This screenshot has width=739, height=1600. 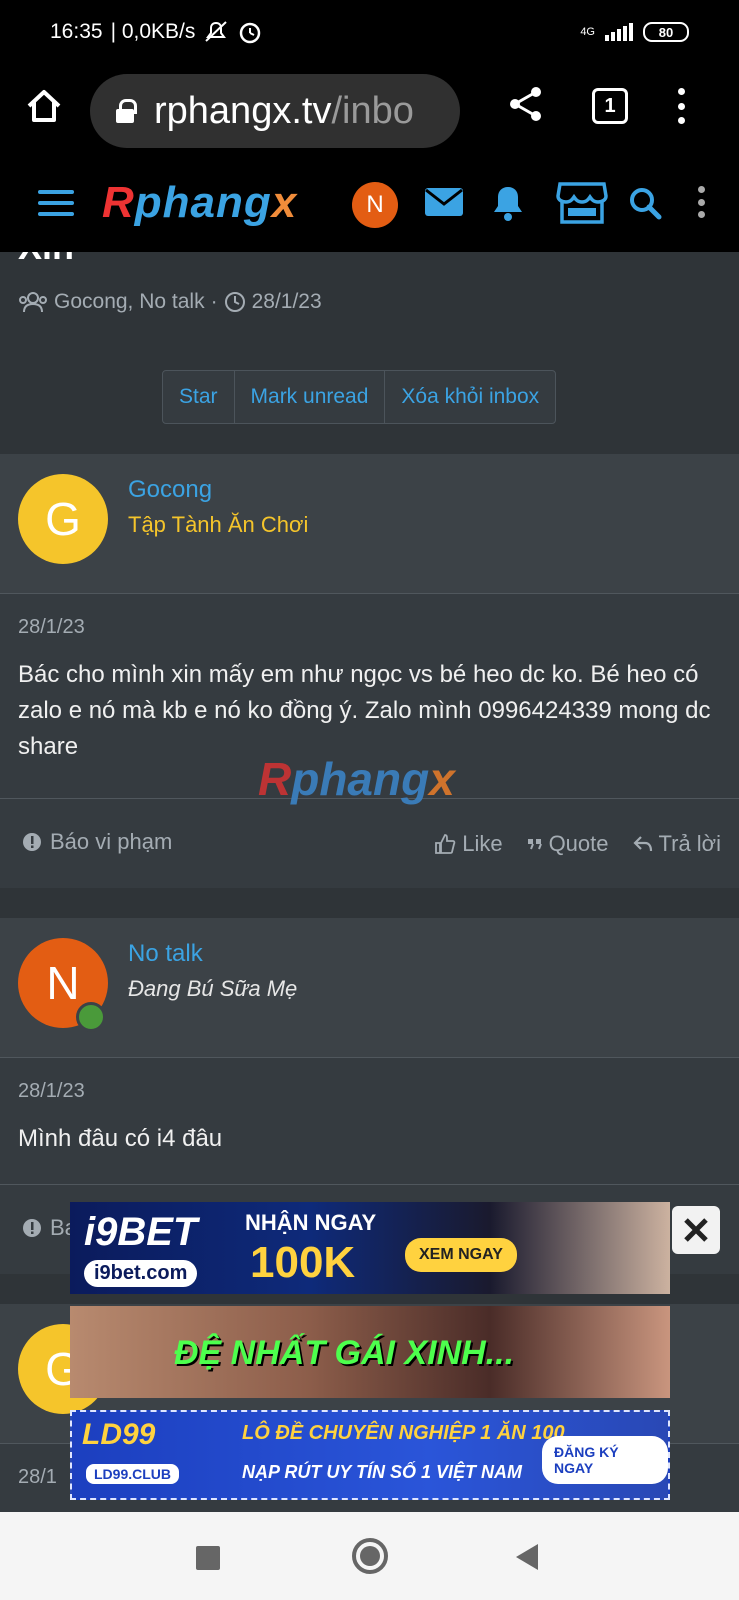 What do you see at coordinates (56, 203) in the screenshot?
I see `hamburger-menu-icon` at bounding box center [56, 203].